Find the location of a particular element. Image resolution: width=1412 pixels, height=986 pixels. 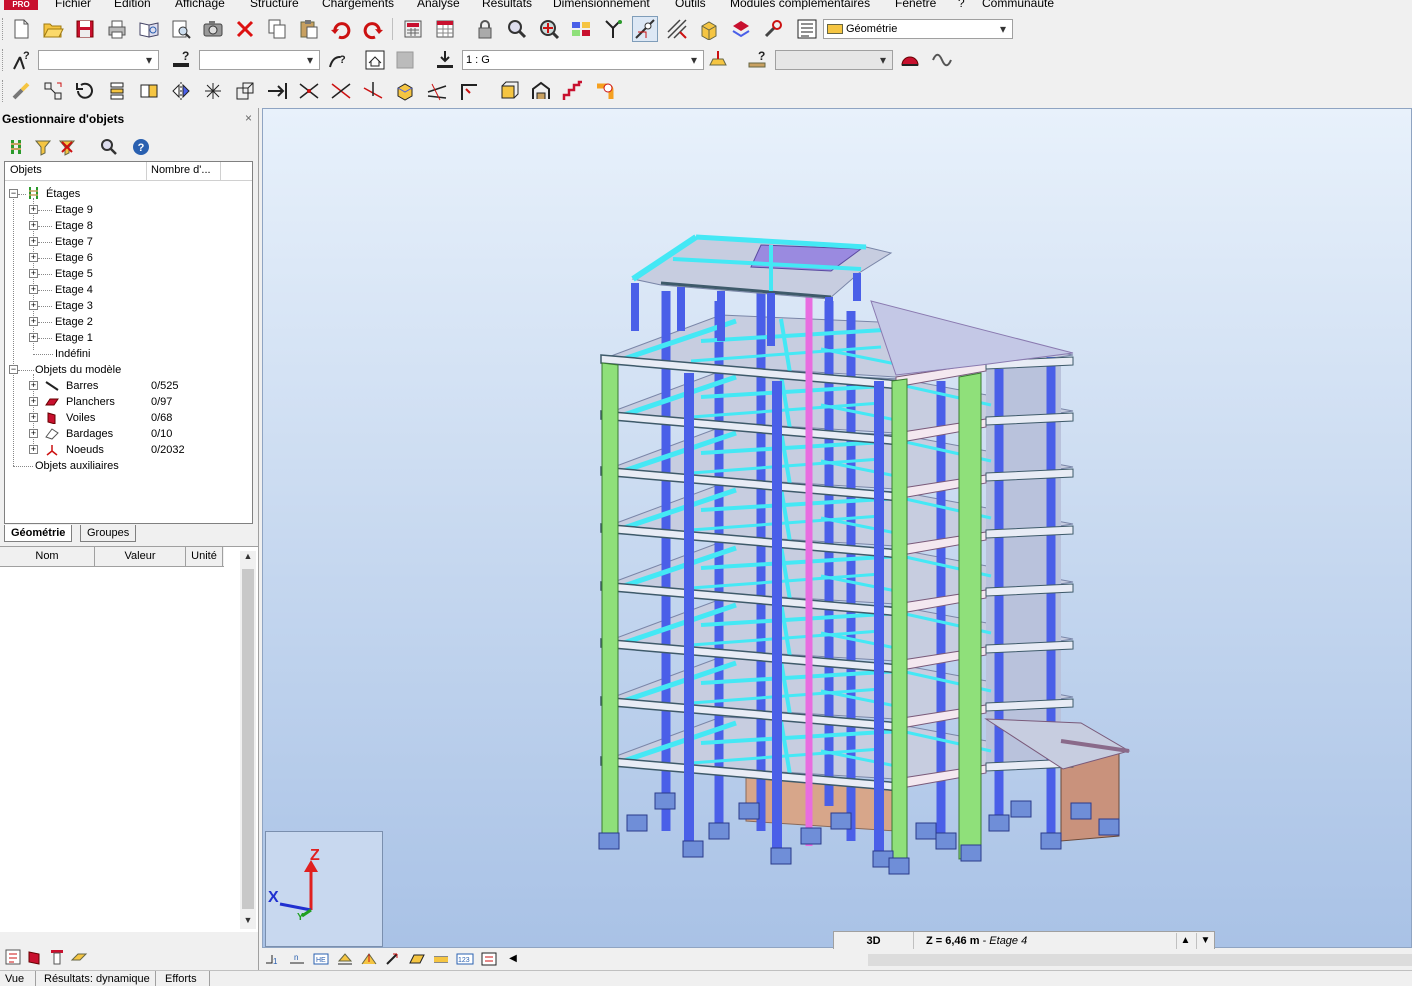

lock-icon is located at coordinates (485, 29).